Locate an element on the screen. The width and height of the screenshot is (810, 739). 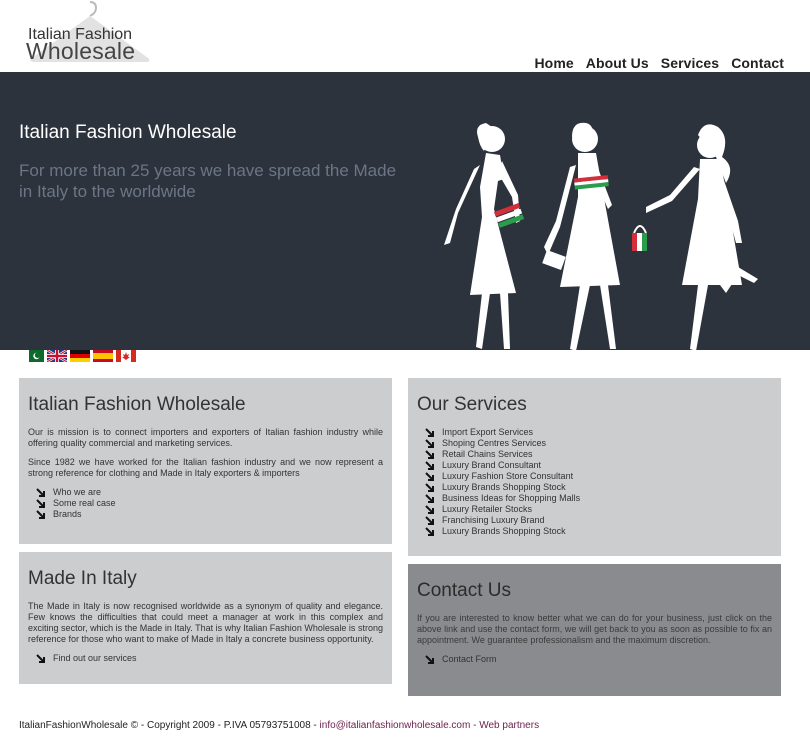
uk-flag-icon is located at coordinates (57, 356).